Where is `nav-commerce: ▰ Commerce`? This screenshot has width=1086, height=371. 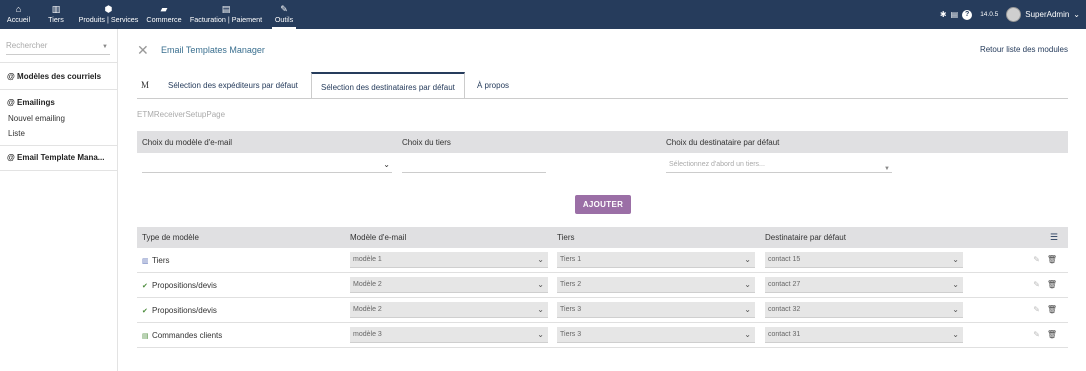
nav-commerce: ▰ Commerce is located at coordinates (164, 14).